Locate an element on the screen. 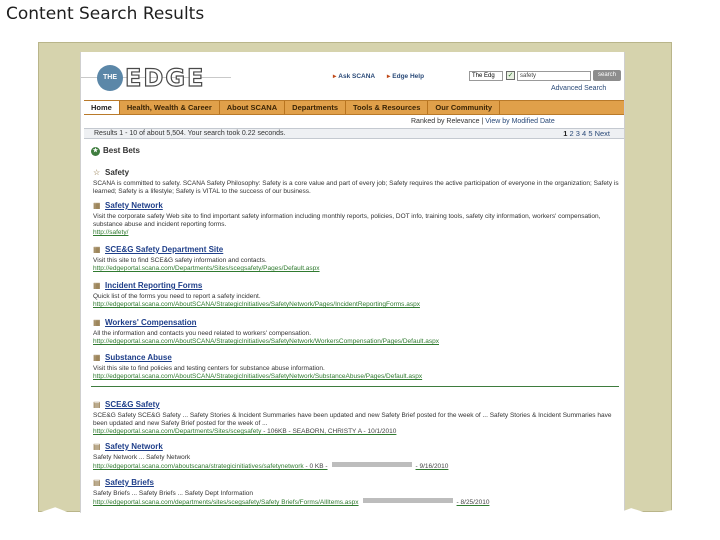 Image resolution: width=720 pixels, height=540 pixels. ask-scana-link: ▸ Ask SCANA is located at coordinates (354, 76).